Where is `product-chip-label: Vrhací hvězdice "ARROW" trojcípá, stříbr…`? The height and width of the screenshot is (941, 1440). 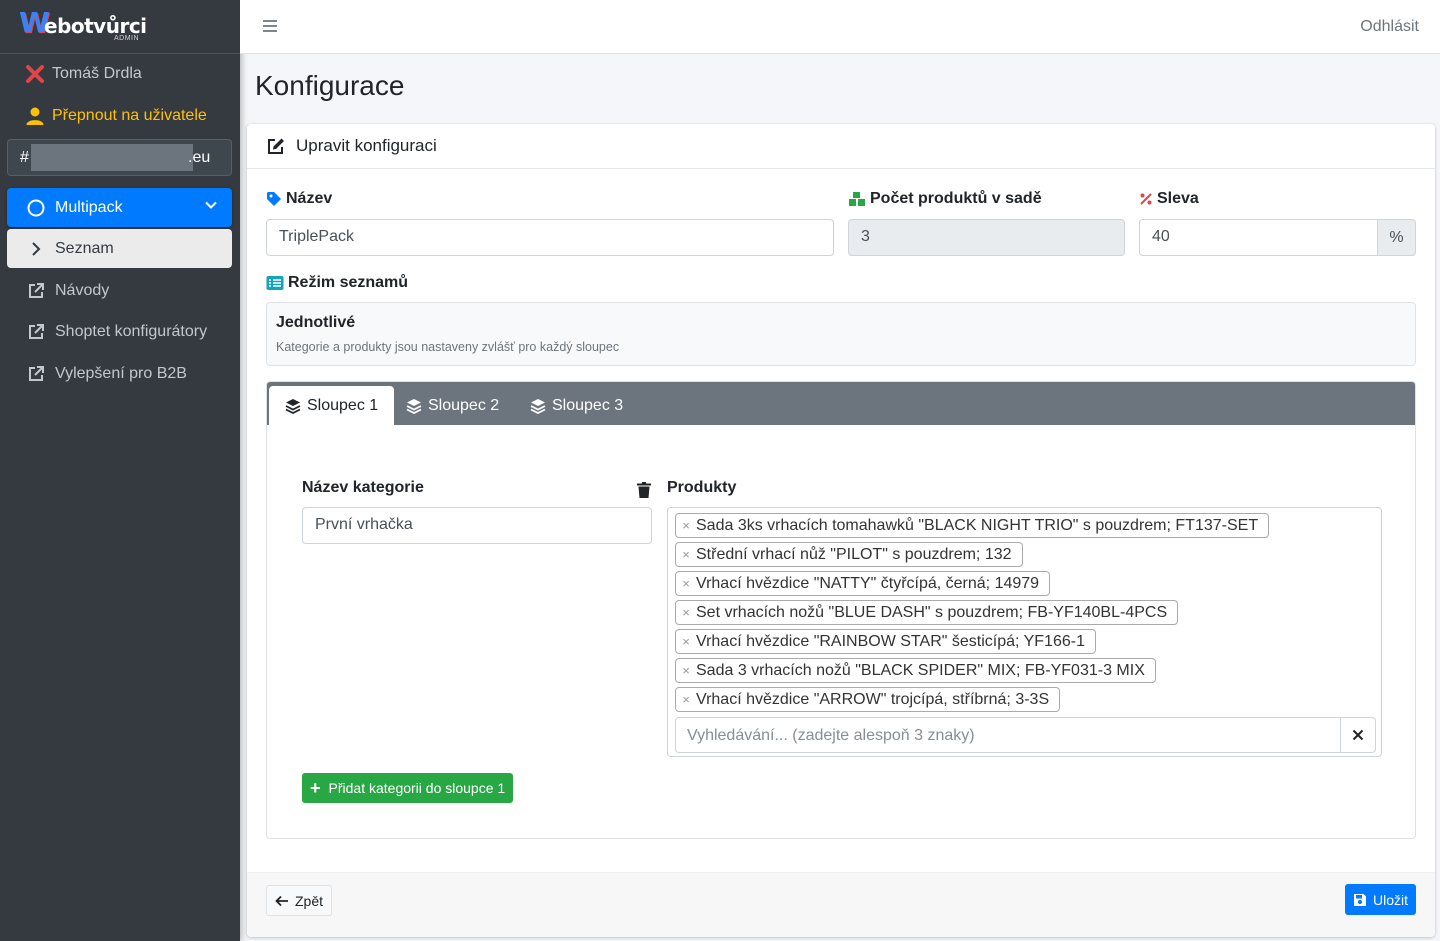
product-chip-label: Vrhací hvězdice "ARROW" trojcípá, stříbr… is located at coordinates (873, 699).